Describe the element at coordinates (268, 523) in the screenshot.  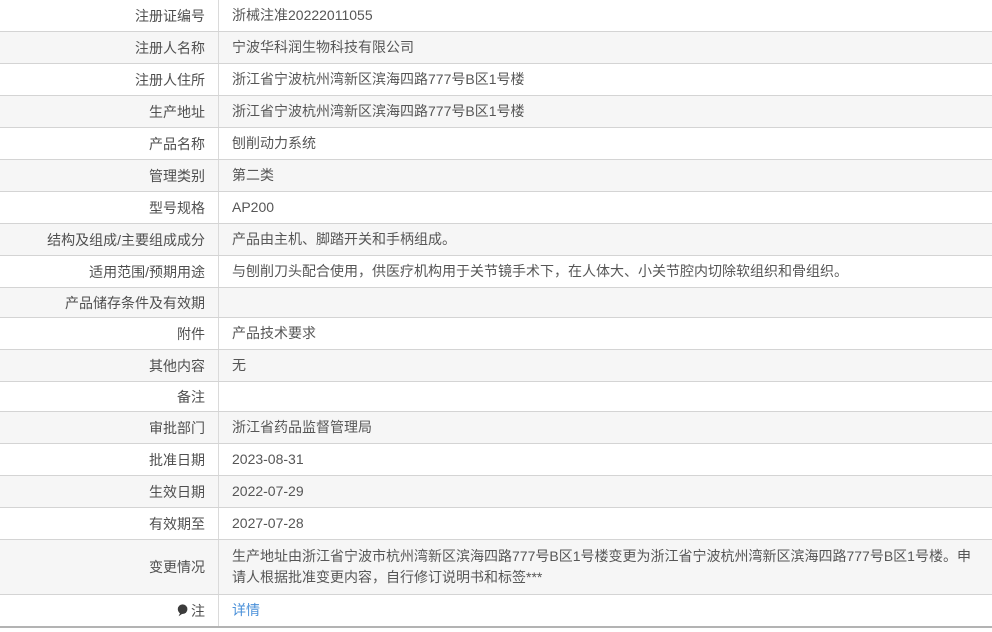
I see `row-value: 2027-07-28` at that location.